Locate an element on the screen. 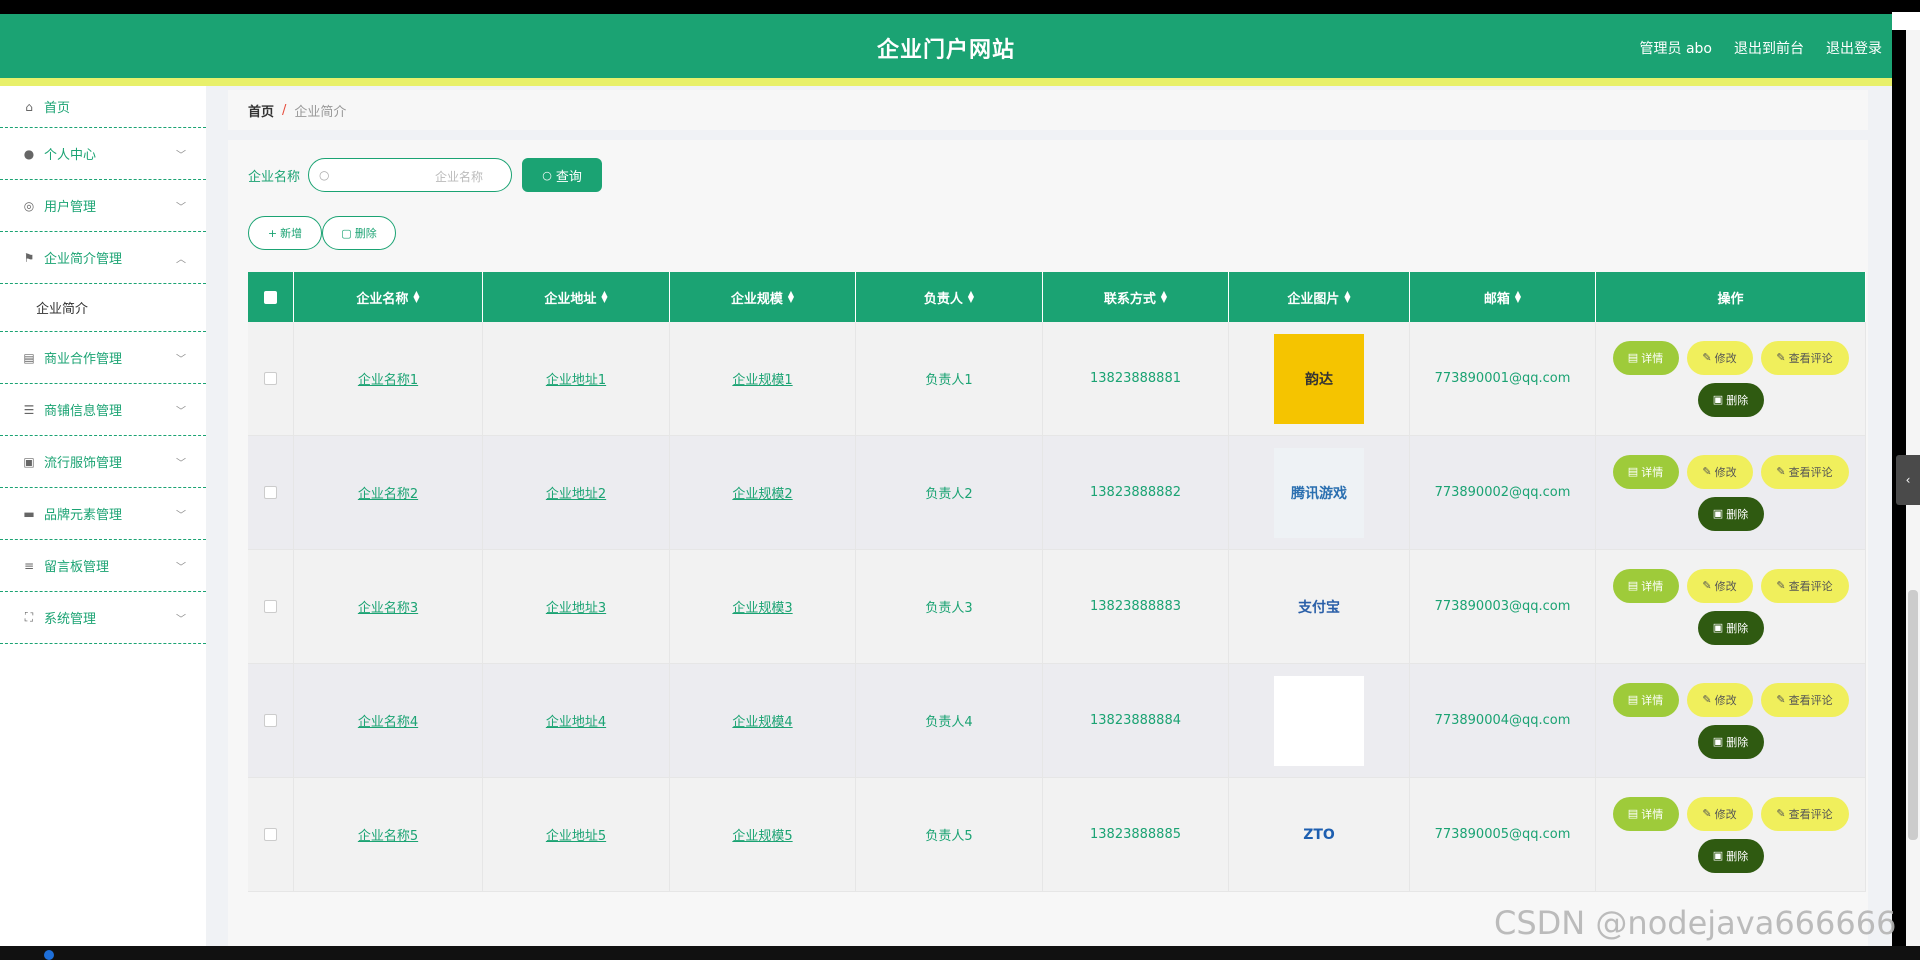 The width and height of the screenshot is (1920, 960). company-name-link: 企业名称1 is located at coordinates (388, 378).